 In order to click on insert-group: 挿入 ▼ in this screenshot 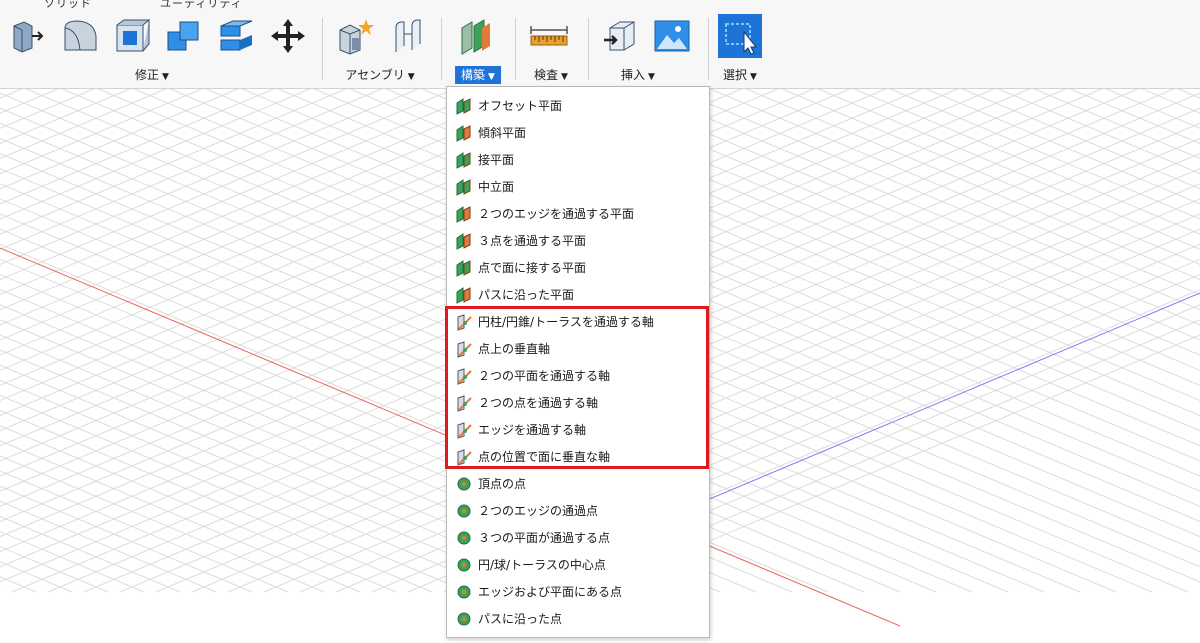, I will do `click(653, 44)`.